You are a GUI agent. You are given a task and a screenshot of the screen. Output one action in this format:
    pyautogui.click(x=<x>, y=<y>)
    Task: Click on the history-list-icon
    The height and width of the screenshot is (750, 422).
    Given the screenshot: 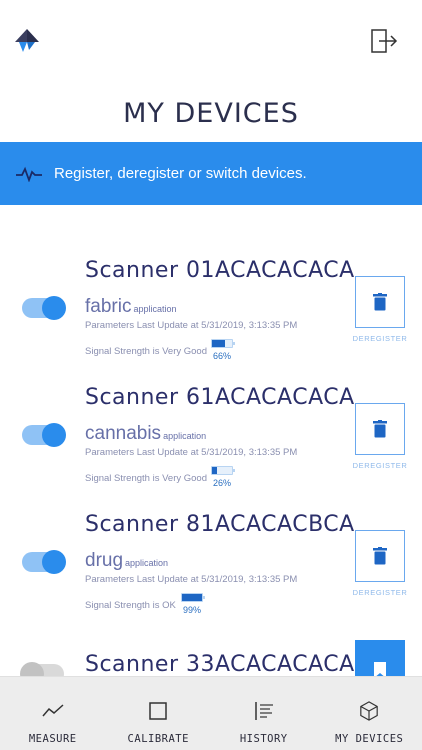 What is the action you would take?
    pyautogui.click(x=264, y=711)
    